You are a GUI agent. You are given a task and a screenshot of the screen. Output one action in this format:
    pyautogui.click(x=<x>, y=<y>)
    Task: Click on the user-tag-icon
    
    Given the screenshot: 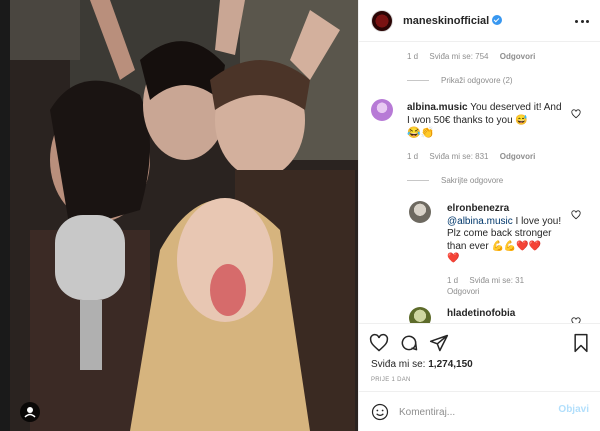 What is the action you would take?
    pyautogui.click(x=30, y=412)
    